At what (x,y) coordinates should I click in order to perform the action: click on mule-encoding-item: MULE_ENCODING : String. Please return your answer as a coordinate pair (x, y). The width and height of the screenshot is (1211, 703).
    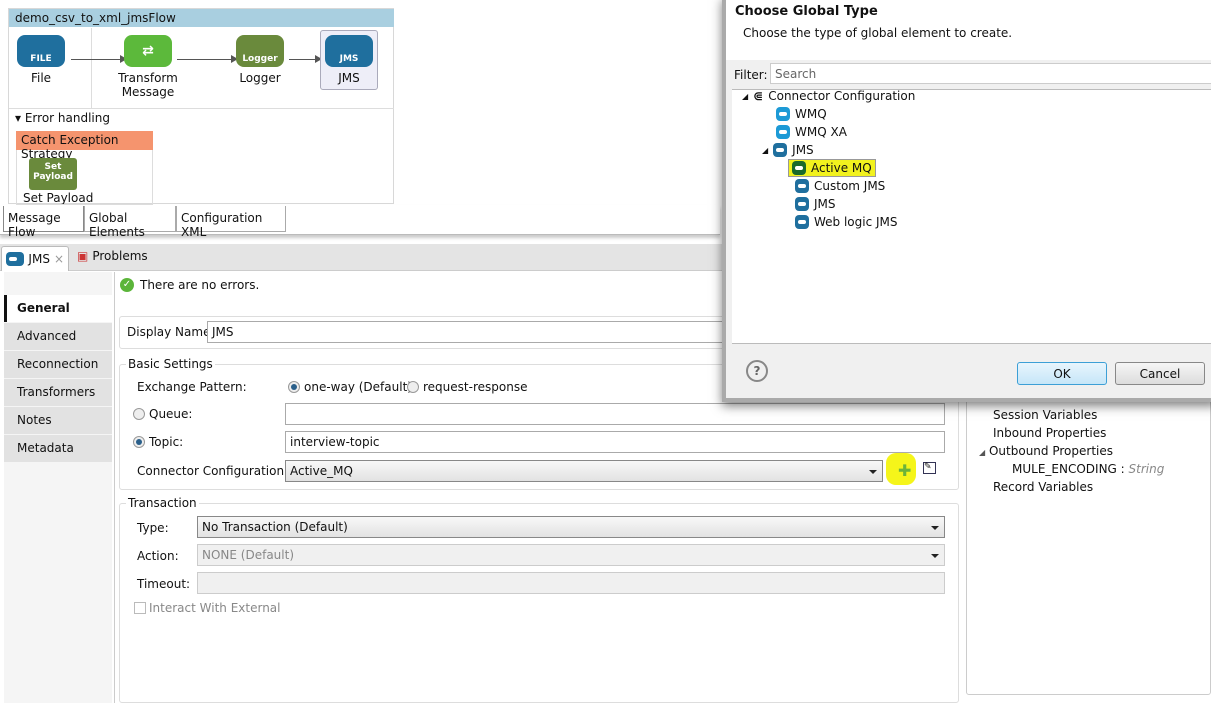
    Looking at the image, I should click on (1088, 469).